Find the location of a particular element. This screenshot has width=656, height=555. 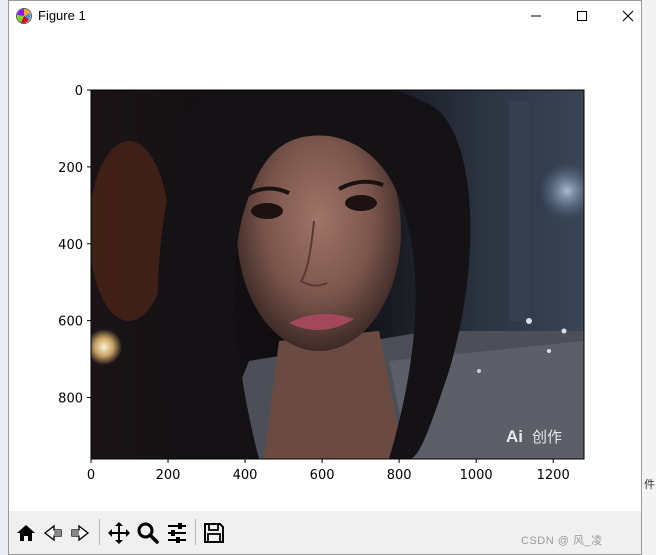

x-tick-label: 1200 is located at coordinates (553, 475).